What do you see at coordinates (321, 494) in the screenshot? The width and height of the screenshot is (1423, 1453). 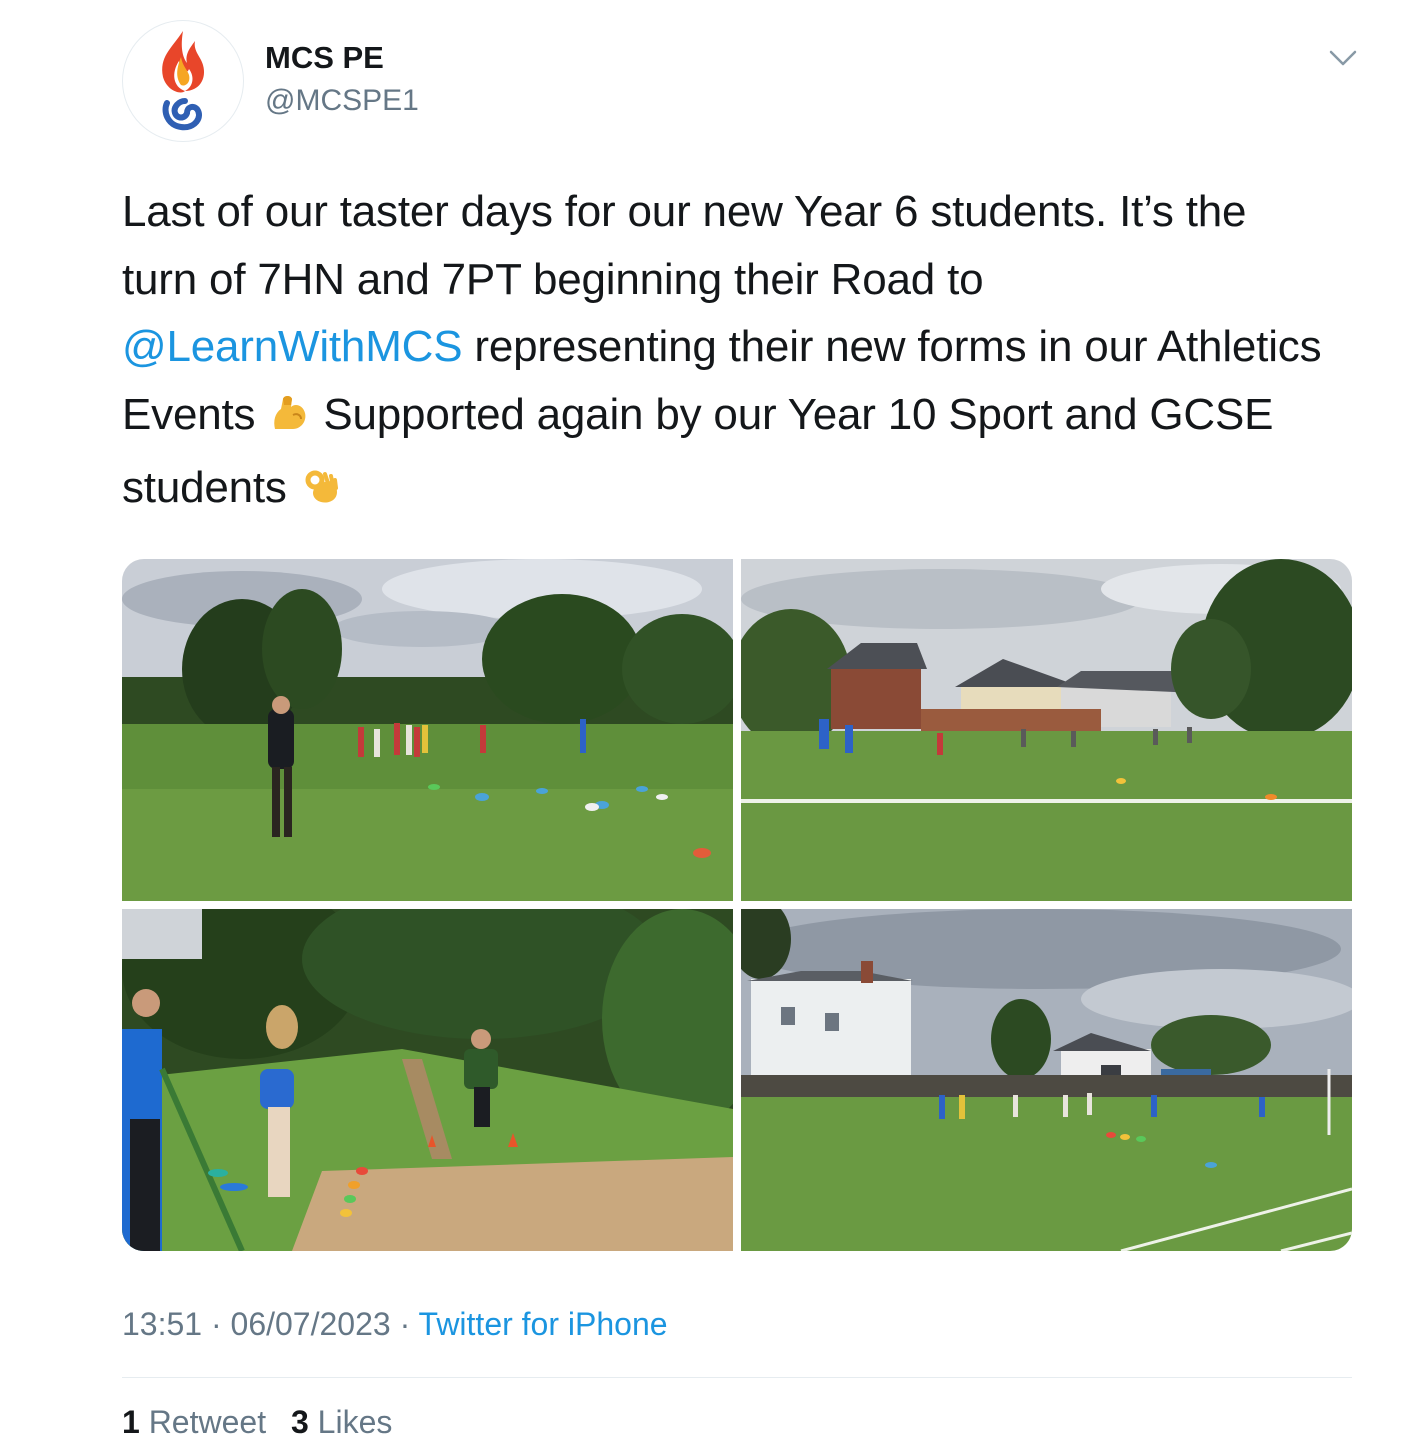 I see `ok-hand-emoji` at bounding box center [321, 494].